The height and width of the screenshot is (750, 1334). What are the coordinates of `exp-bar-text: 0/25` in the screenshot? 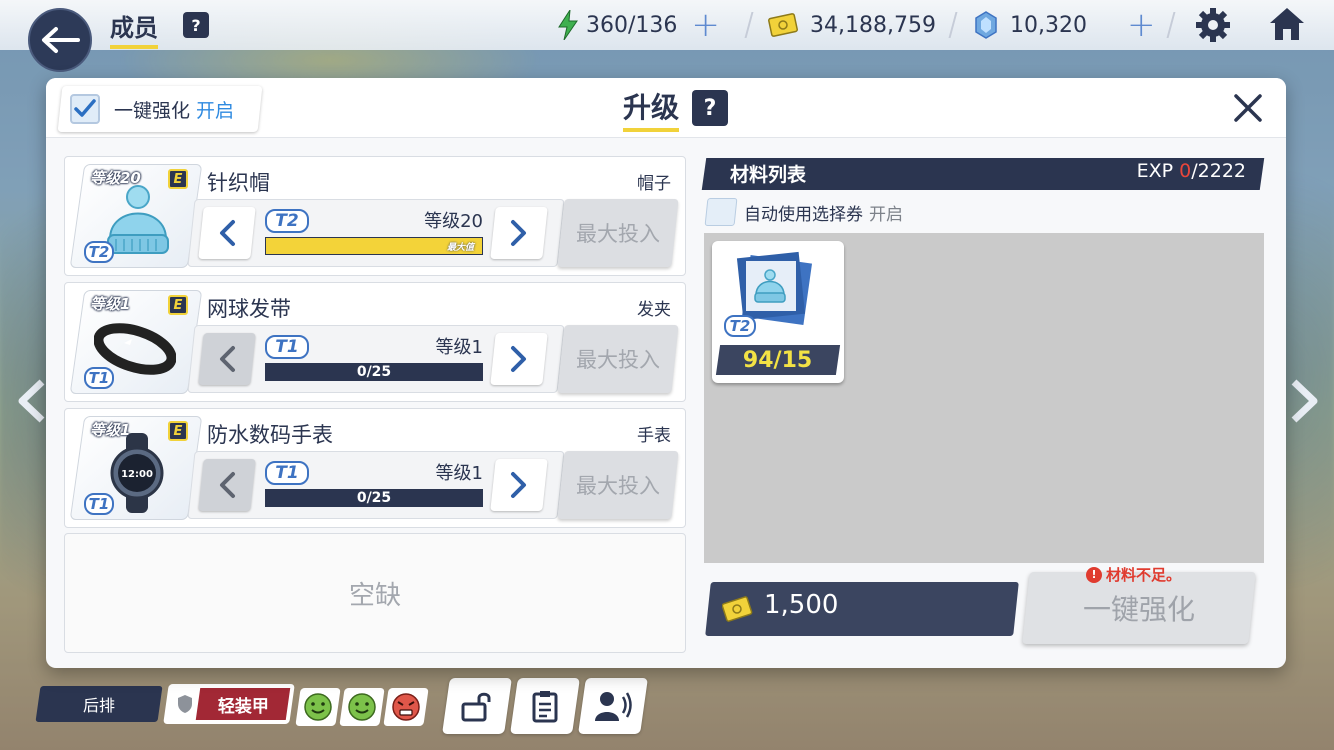 It's located at (374, 498).